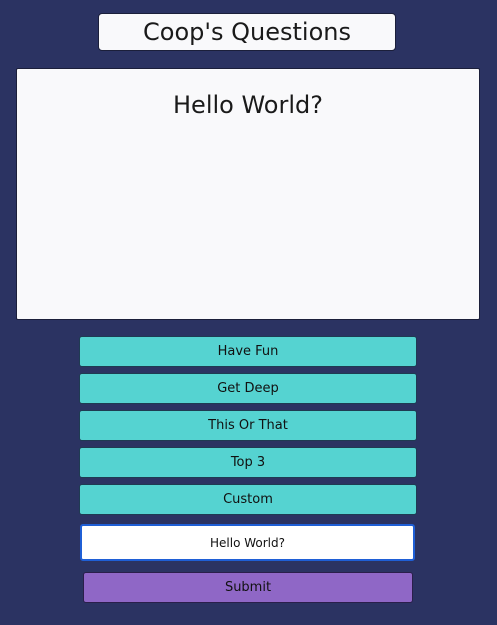 The image size is (497, 625). Describe the element at coordinates (248, 462) in the screenshot. I see `top-3-button: Top 3` at that location.